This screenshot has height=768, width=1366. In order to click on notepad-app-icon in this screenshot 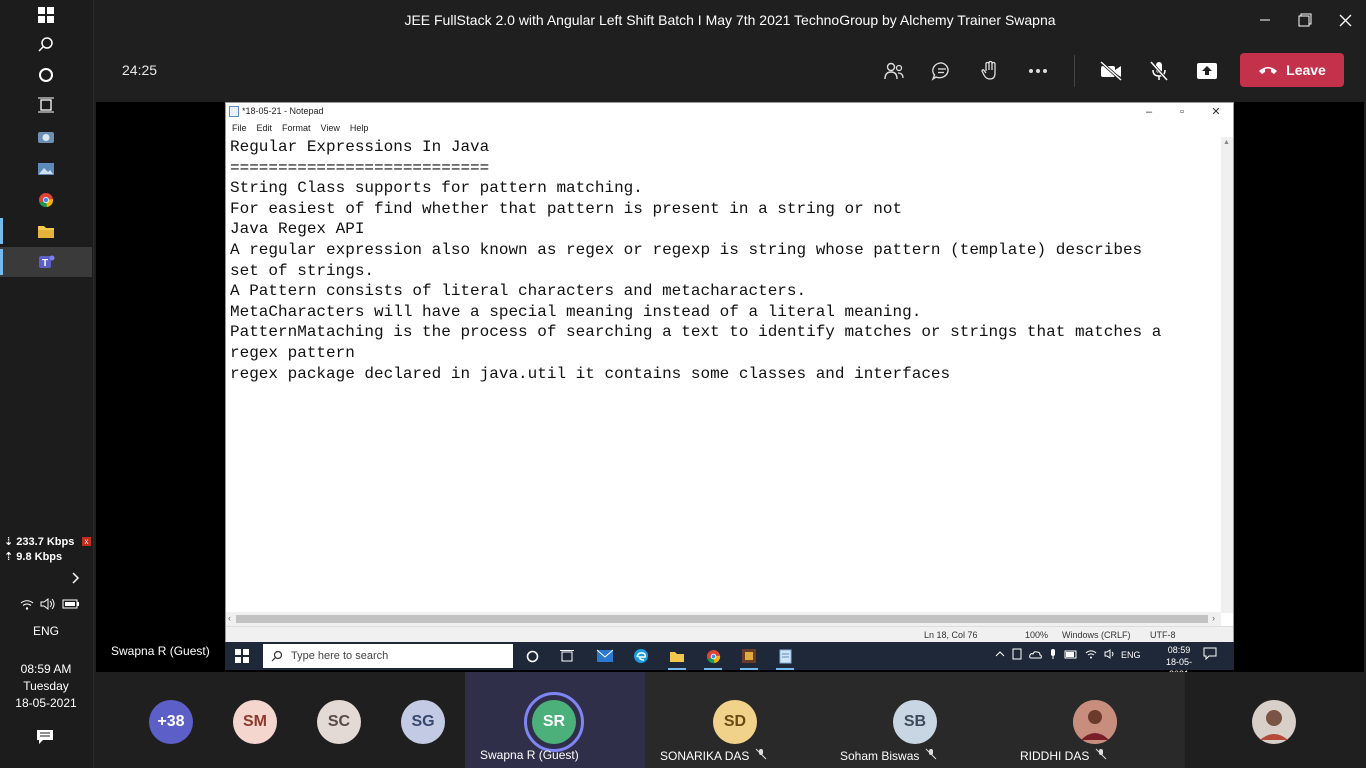, I will do `click(234, 111)`.